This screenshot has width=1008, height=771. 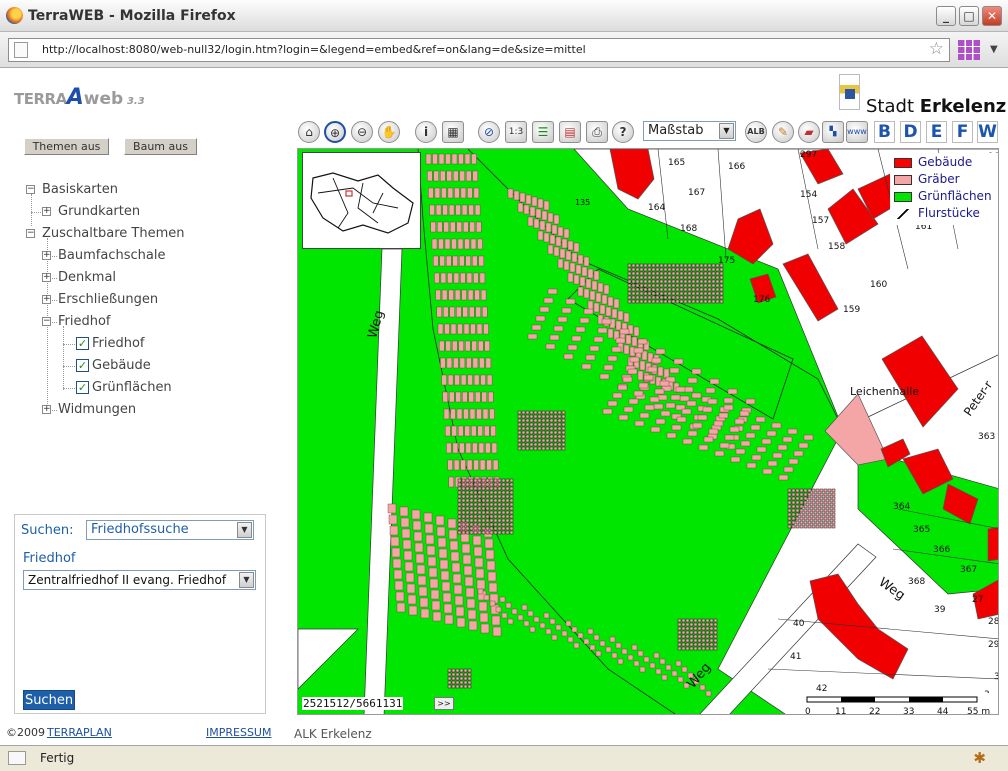 I want to click on no-select-icon: ⊘, so click(x=489, y=132).